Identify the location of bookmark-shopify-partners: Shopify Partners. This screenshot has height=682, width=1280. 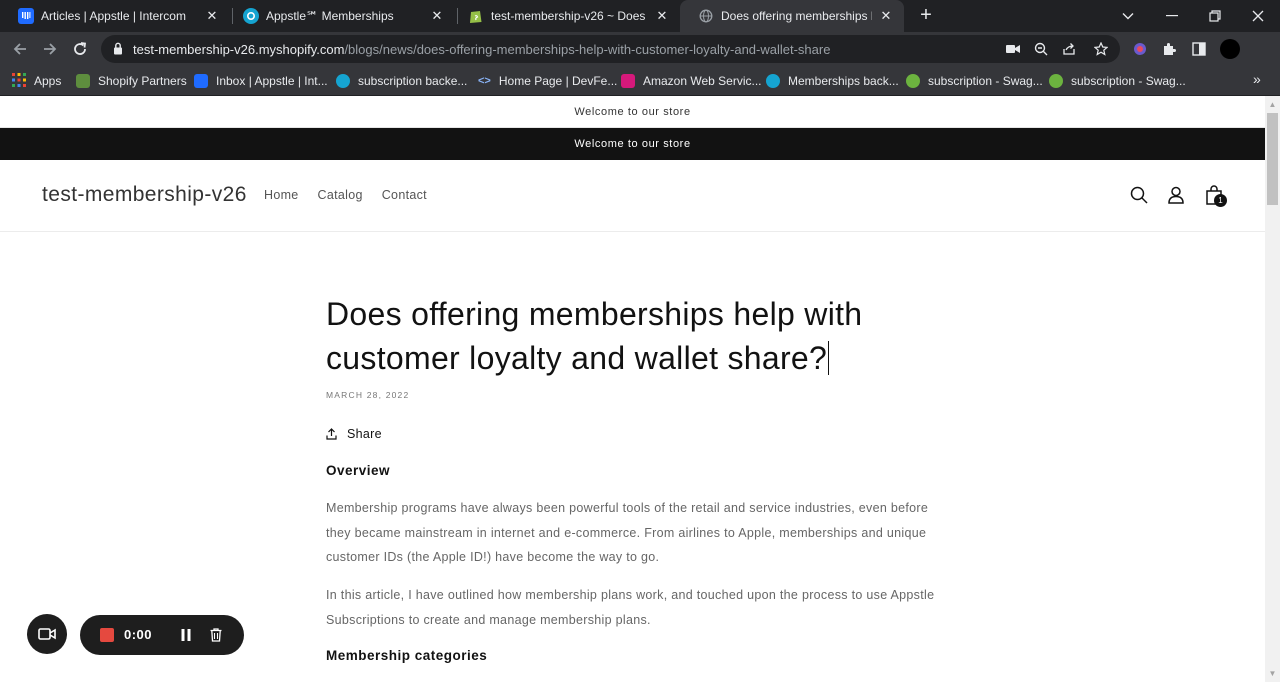
(131, 81).